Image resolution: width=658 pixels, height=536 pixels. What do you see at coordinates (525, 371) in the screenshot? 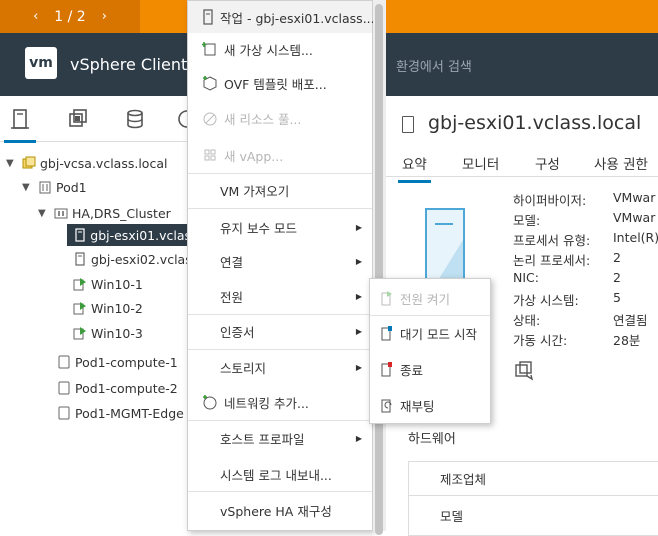
I see `actions-icon` at bounding box center [525, 371].